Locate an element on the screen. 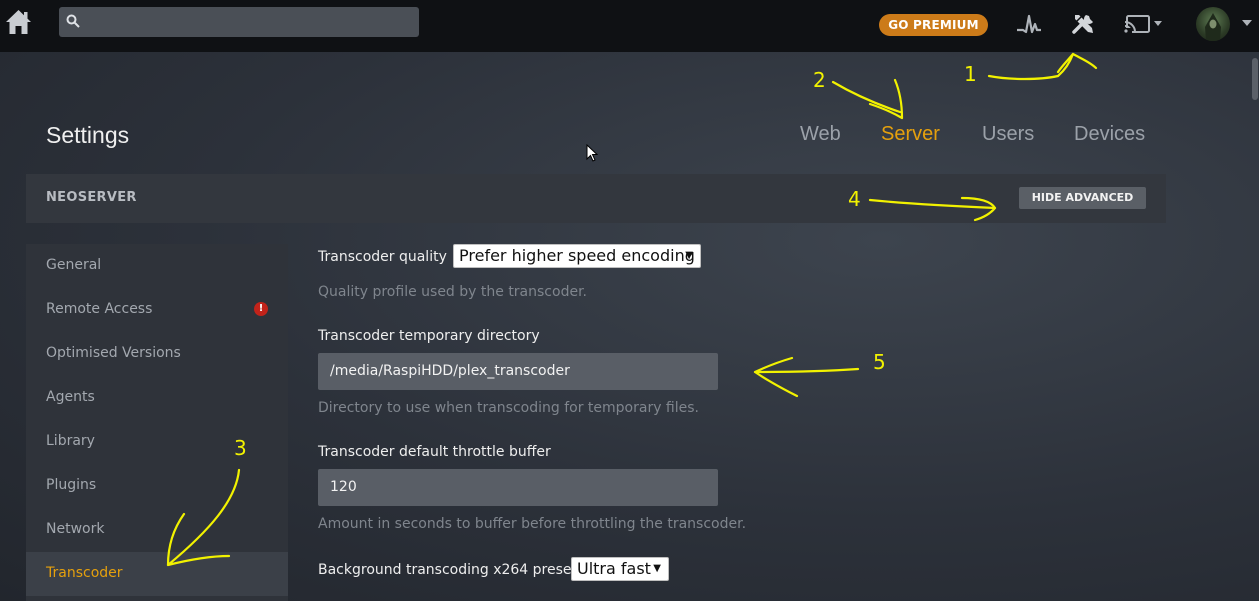 The image size is (1259, 601). sidebar-item-label: Remote Access is located at coordinates (99, 309).